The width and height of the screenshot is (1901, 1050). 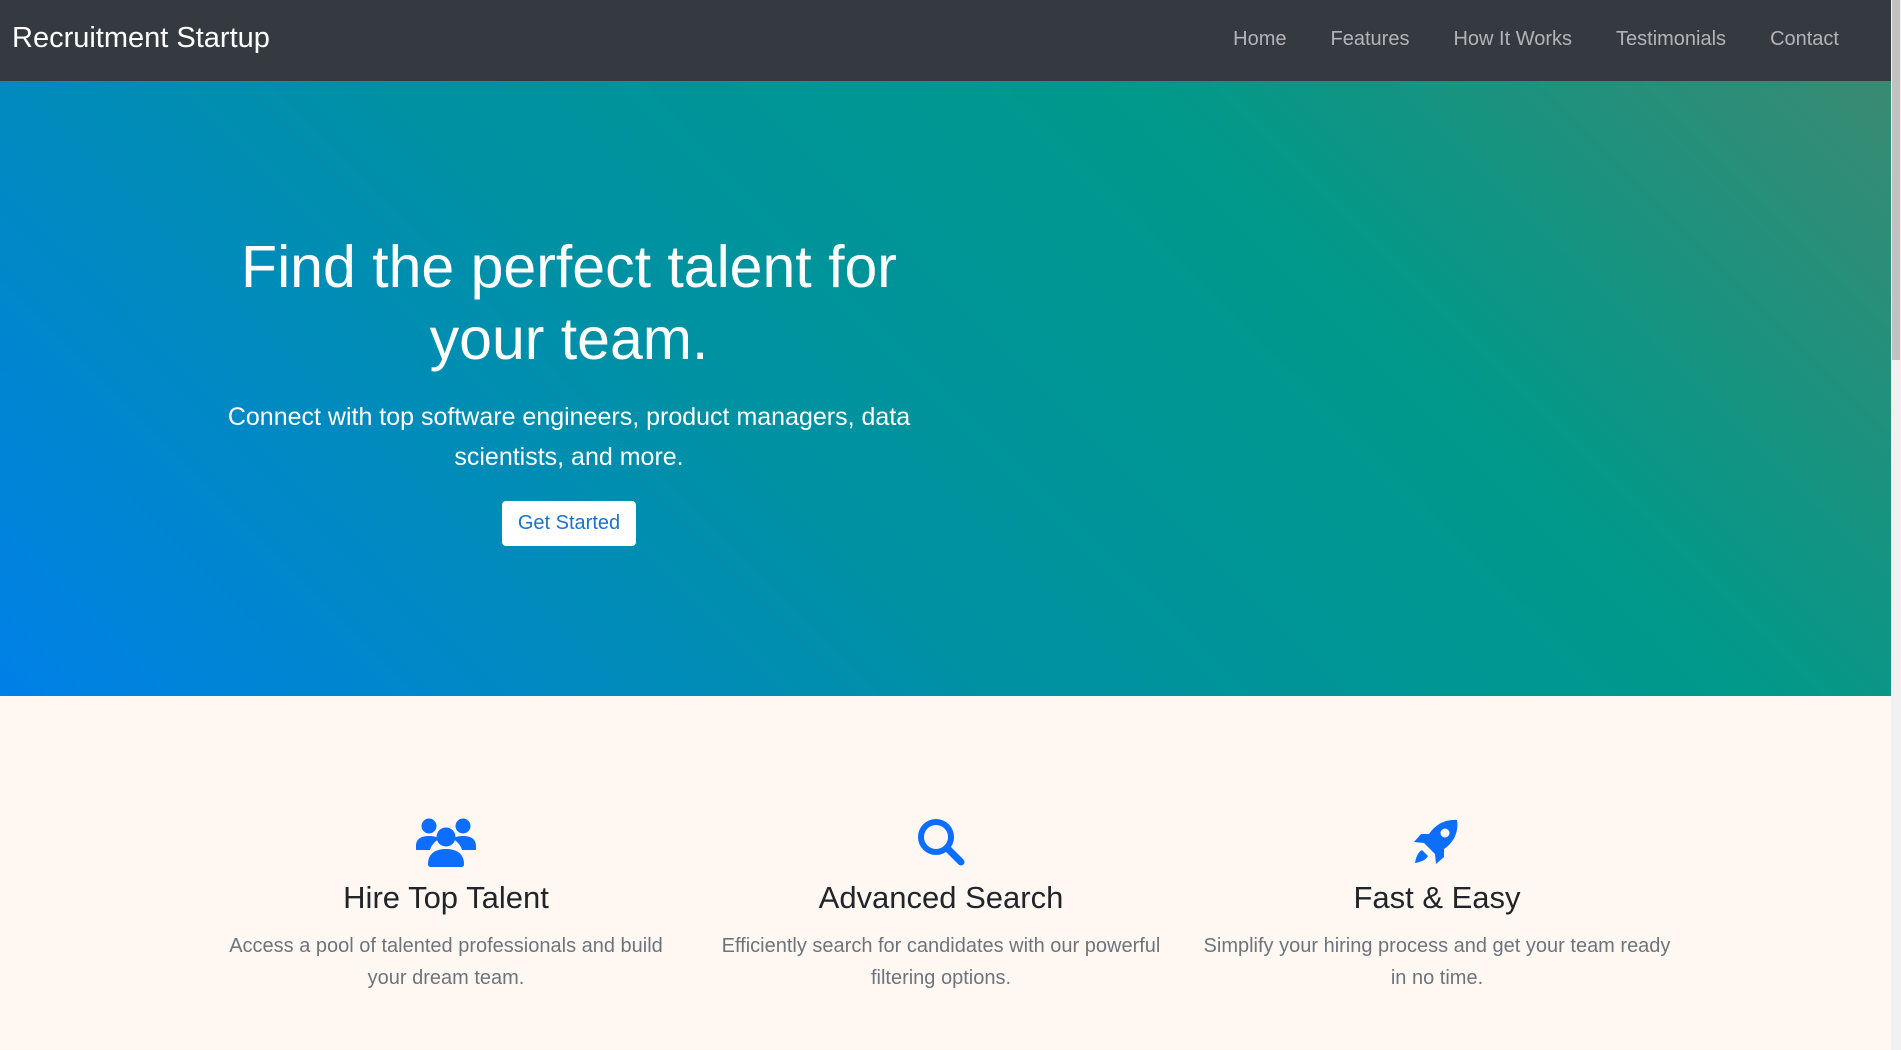 What do you see at coordinates (1671, 40) in the screenshot?
I see `nav-link-testimonials: Testimonials` at bounding box center [1671, 40].